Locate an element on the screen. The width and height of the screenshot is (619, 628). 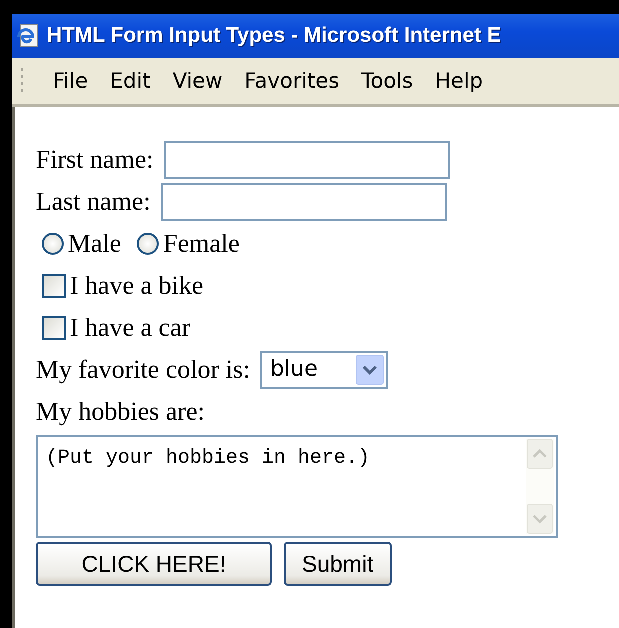
field-label: First name: is located at coordinates (95, 160).